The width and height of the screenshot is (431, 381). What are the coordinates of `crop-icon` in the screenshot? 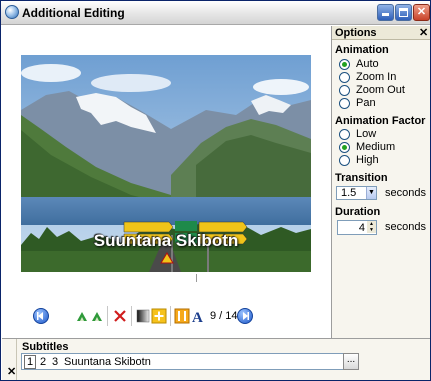 It's located at (182, 316).